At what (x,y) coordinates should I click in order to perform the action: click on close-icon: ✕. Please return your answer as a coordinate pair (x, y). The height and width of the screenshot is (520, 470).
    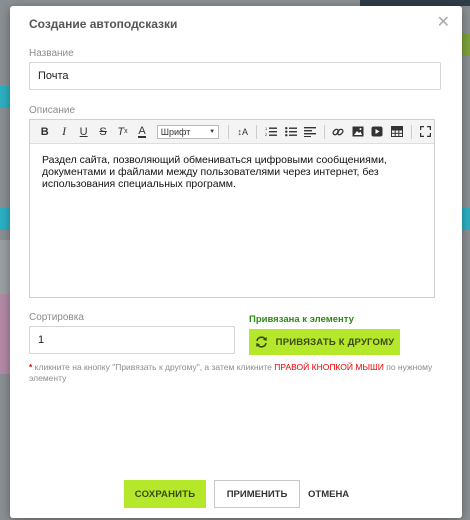
    Looking at the image, I should click on (443, 23).